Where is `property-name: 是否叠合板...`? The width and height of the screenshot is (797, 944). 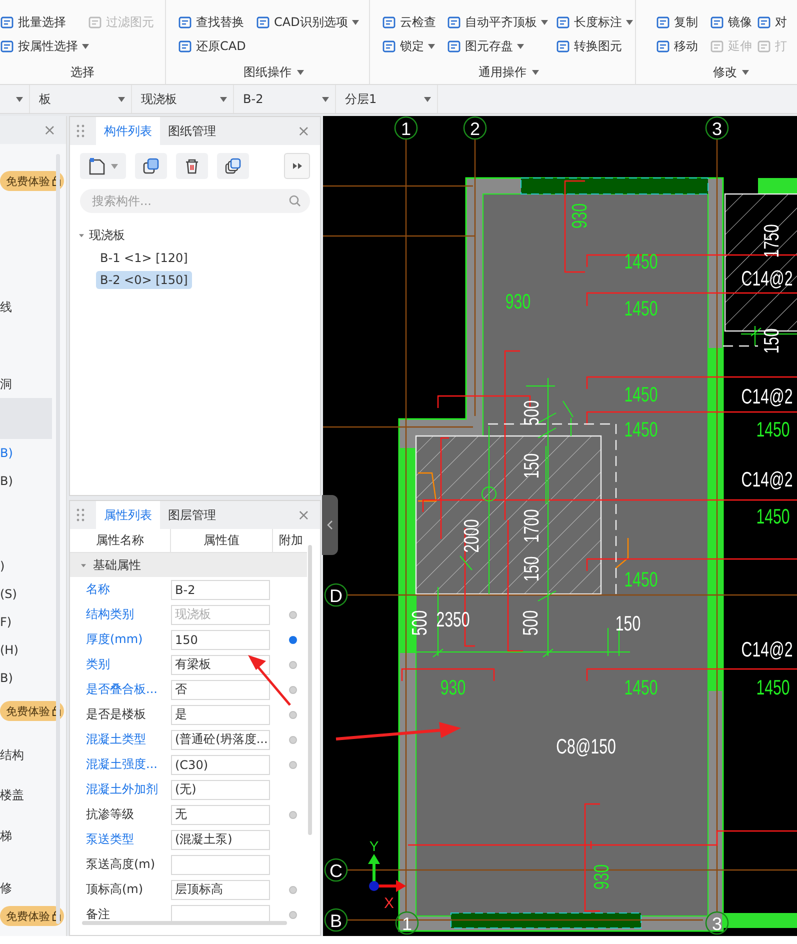 property-name: 是否叠合板... is located at coordinates (121, 689).